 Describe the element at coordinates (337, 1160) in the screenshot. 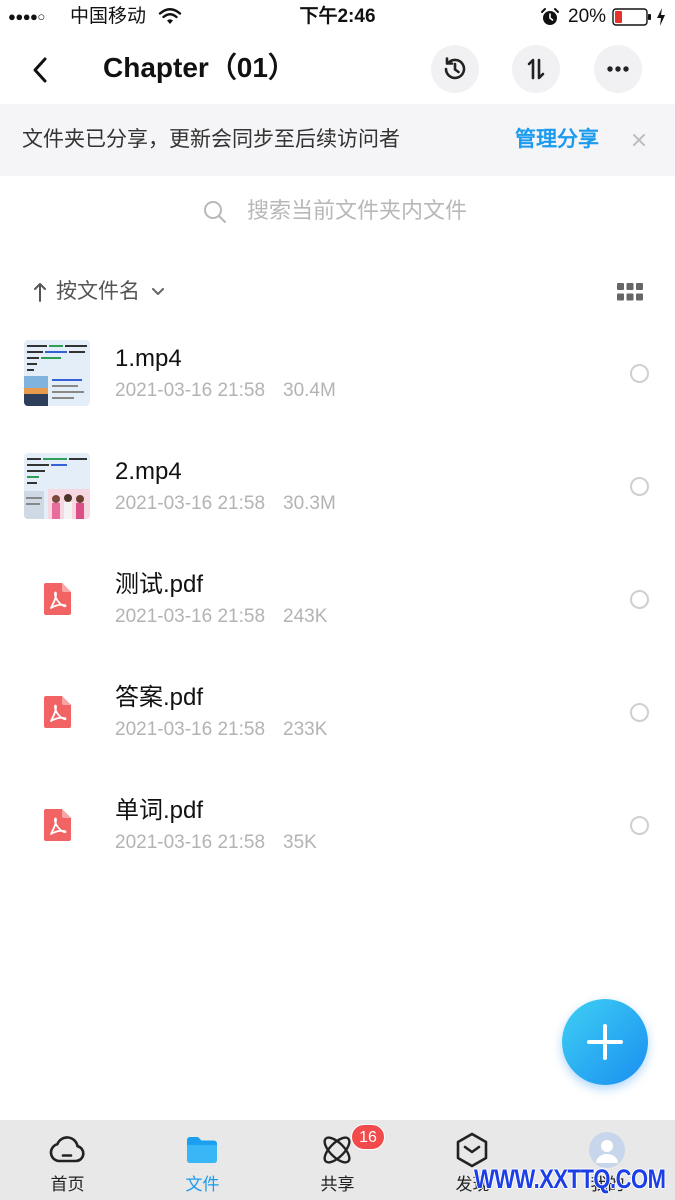

I see `tab-share: 16 共享` at that location.